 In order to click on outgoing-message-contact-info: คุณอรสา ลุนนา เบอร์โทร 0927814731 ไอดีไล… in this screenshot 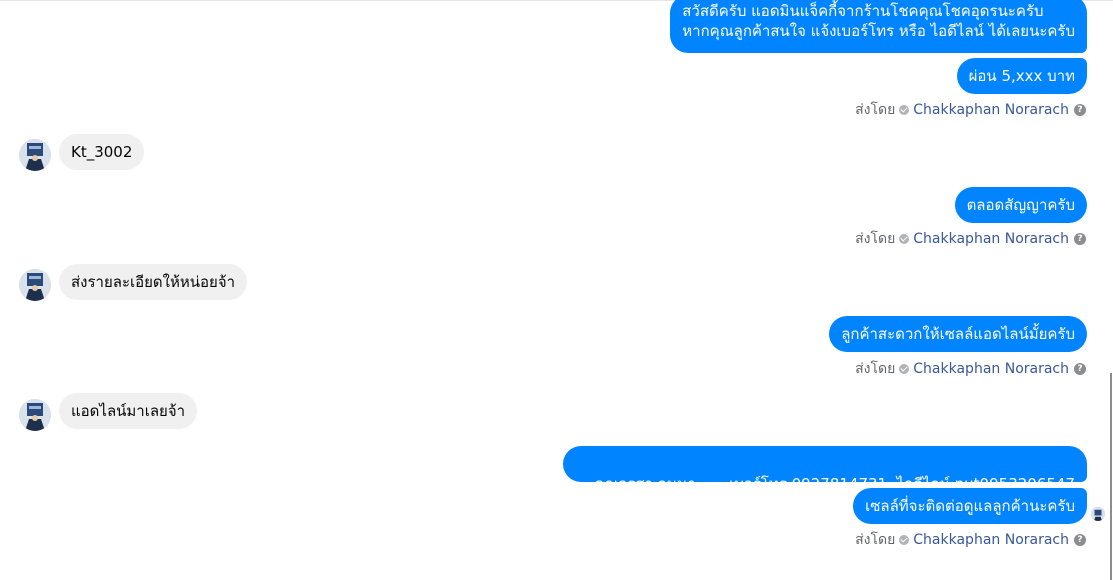, I will do `click(825, 469)`.